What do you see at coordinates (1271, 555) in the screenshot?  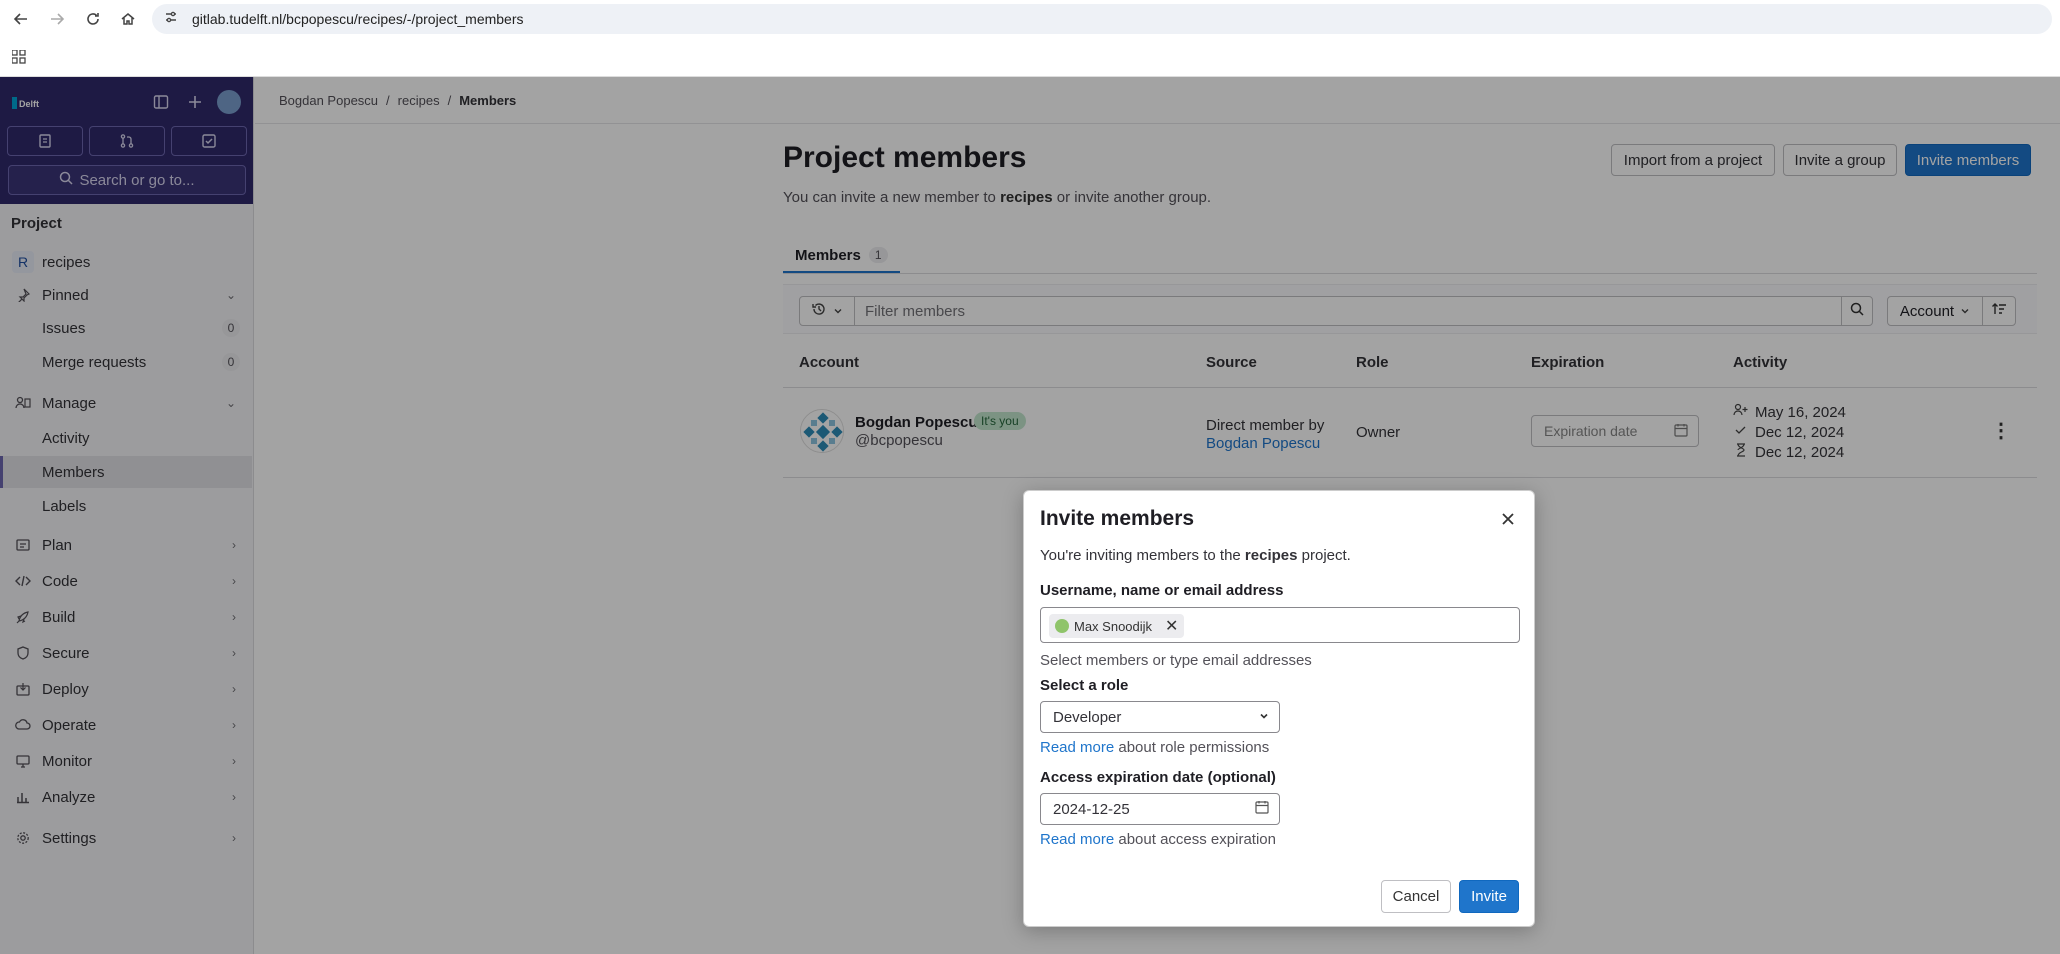 I see `intro-project: recipes` at bounding box center [1271, 555].